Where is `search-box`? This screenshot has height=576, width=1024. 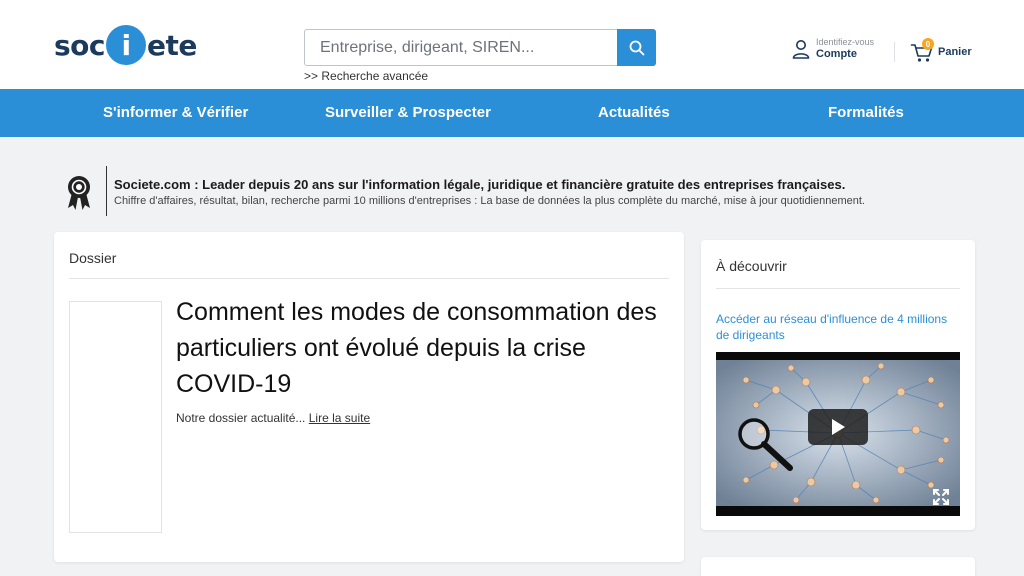 search-box is located at coordinates (480, 47).